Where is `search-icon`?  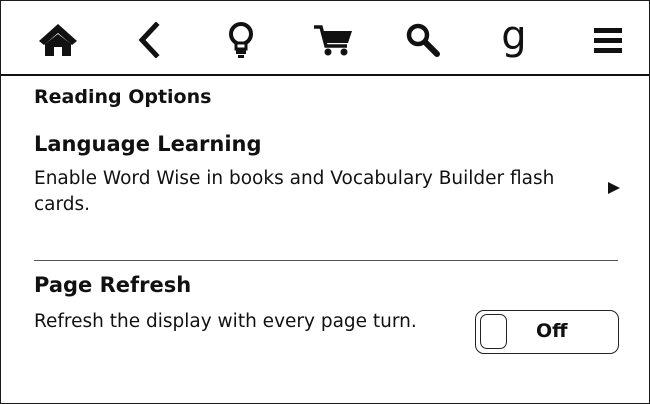
search-icon is located at coordinates (423, 40).